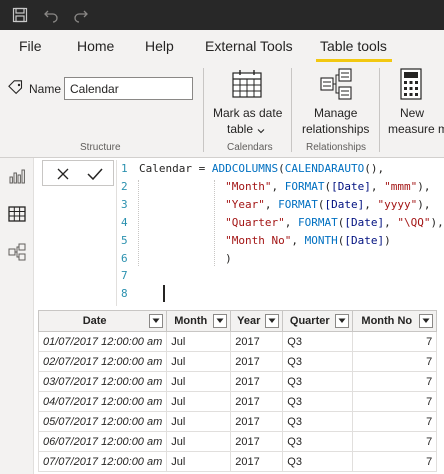 This screenshot has height=474, width=444. What do you see at coordinates (95, 174) in the screenshot?
I see `commit-icon` at bounding box center [95, 174].